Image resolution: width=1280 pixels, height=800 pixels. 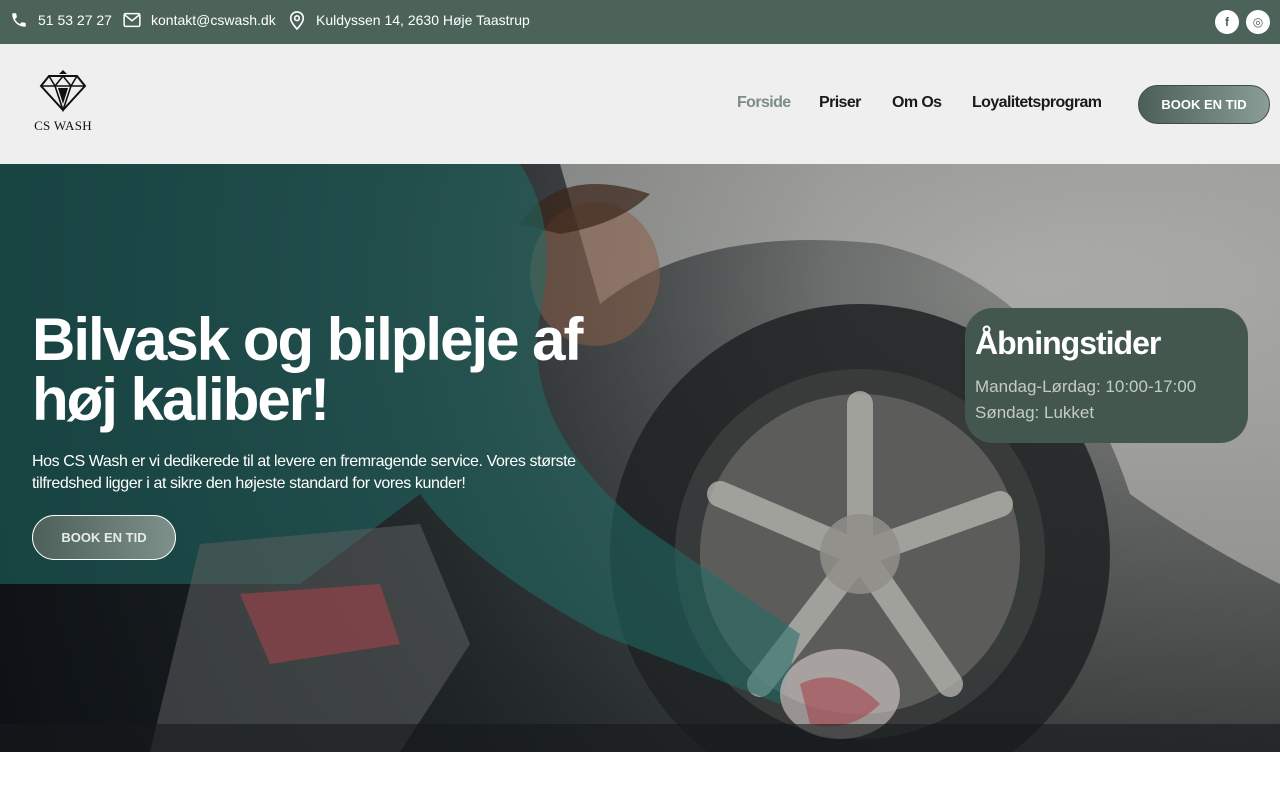 What do you see at coordinates (63, 125) in the screenshot?
I see `logo-text: CS WASH` at bounding box center [63, 125].